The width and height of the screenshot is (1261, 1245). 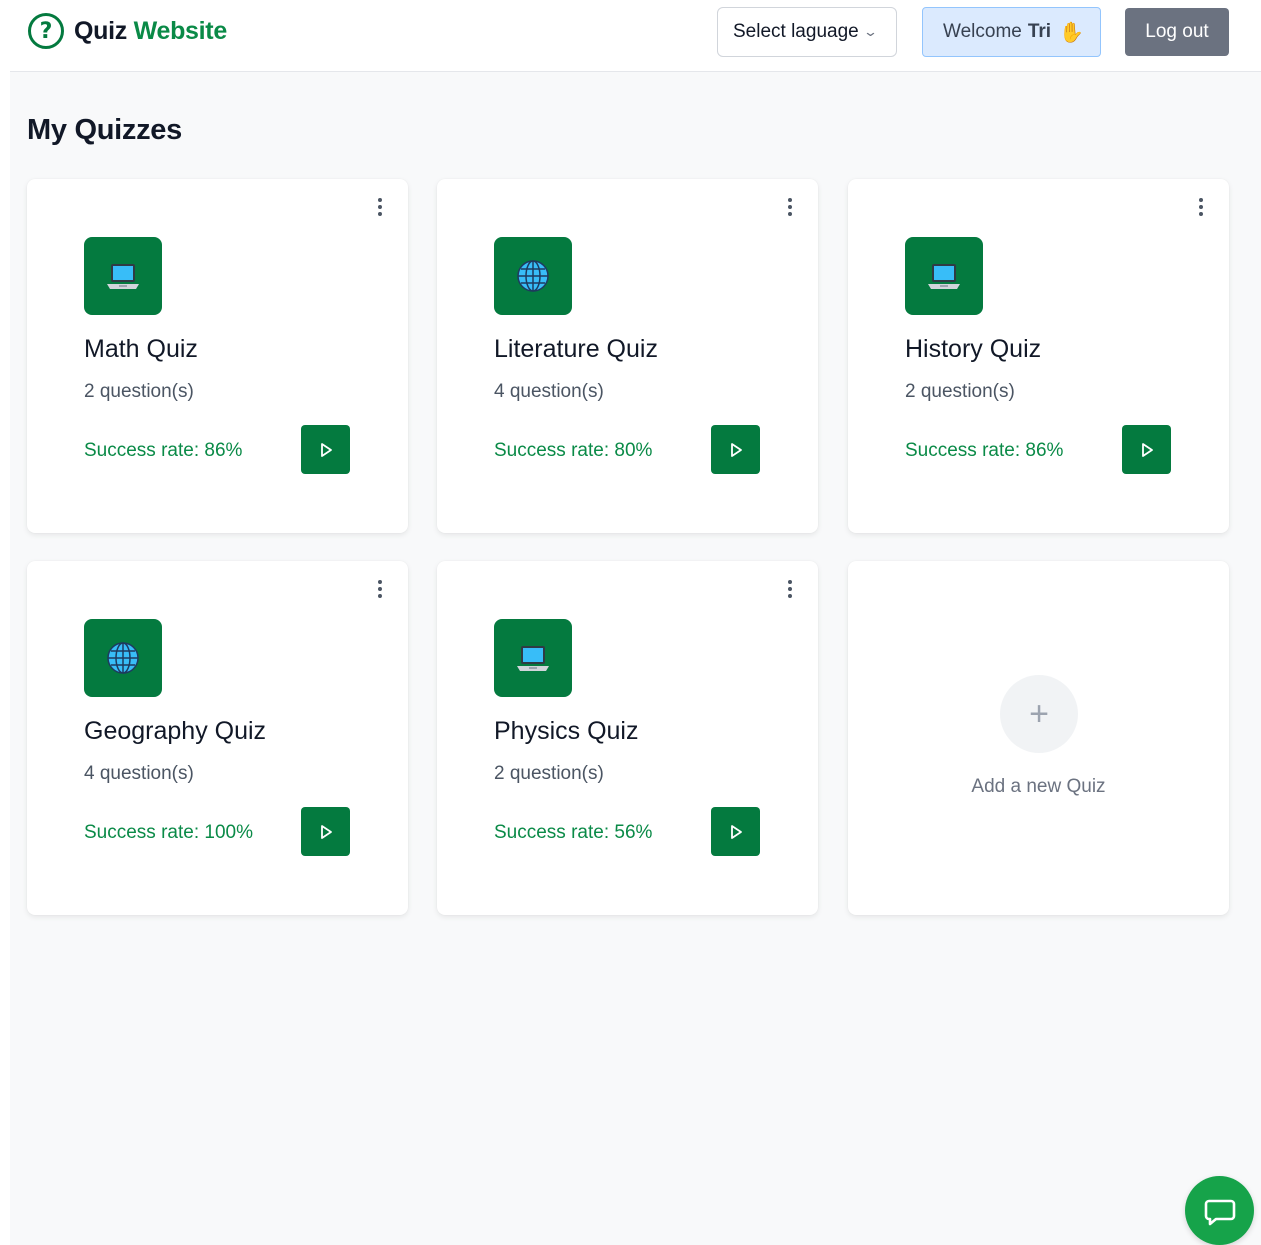 I want to click on page-title: My Quizzes, so click(x=104, y=130).